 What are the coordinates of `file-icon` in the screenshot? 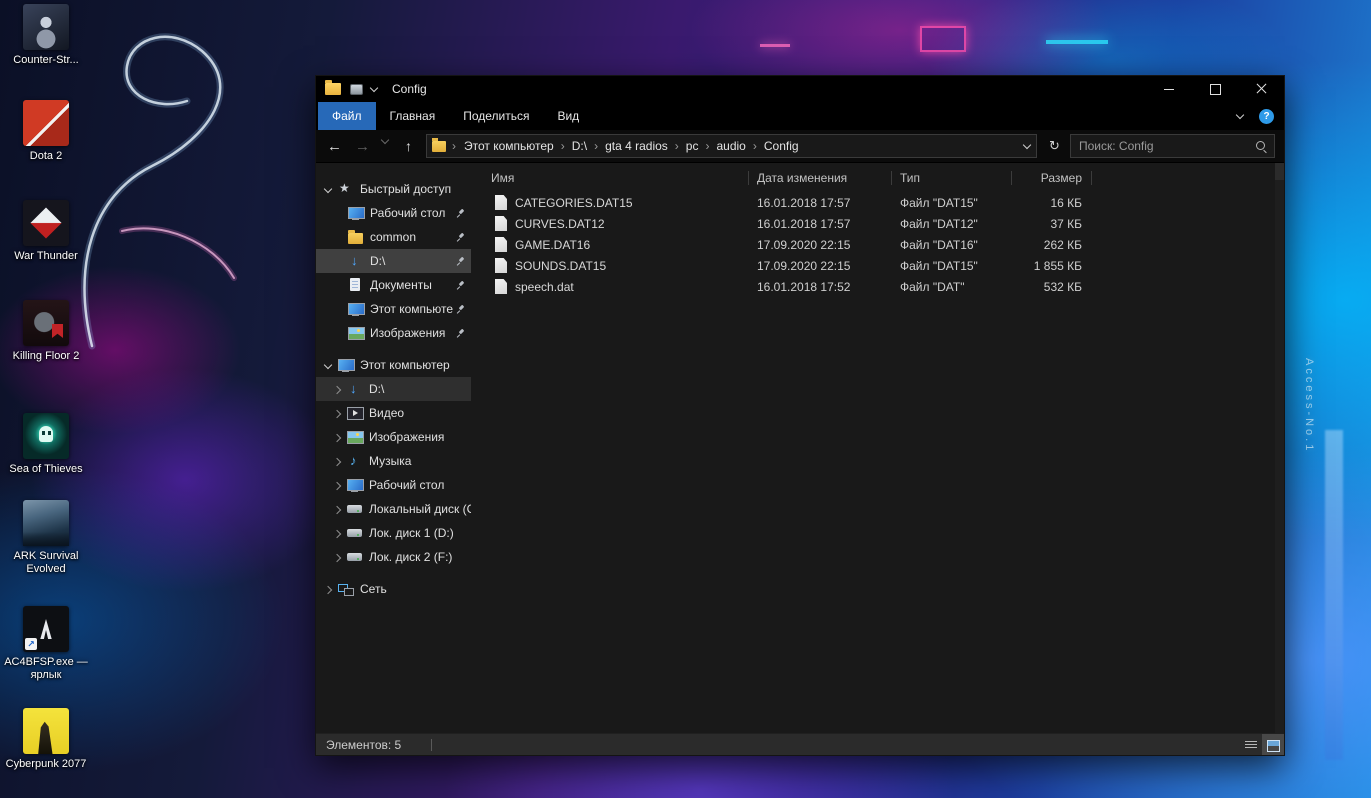 It's located at (501, 265).